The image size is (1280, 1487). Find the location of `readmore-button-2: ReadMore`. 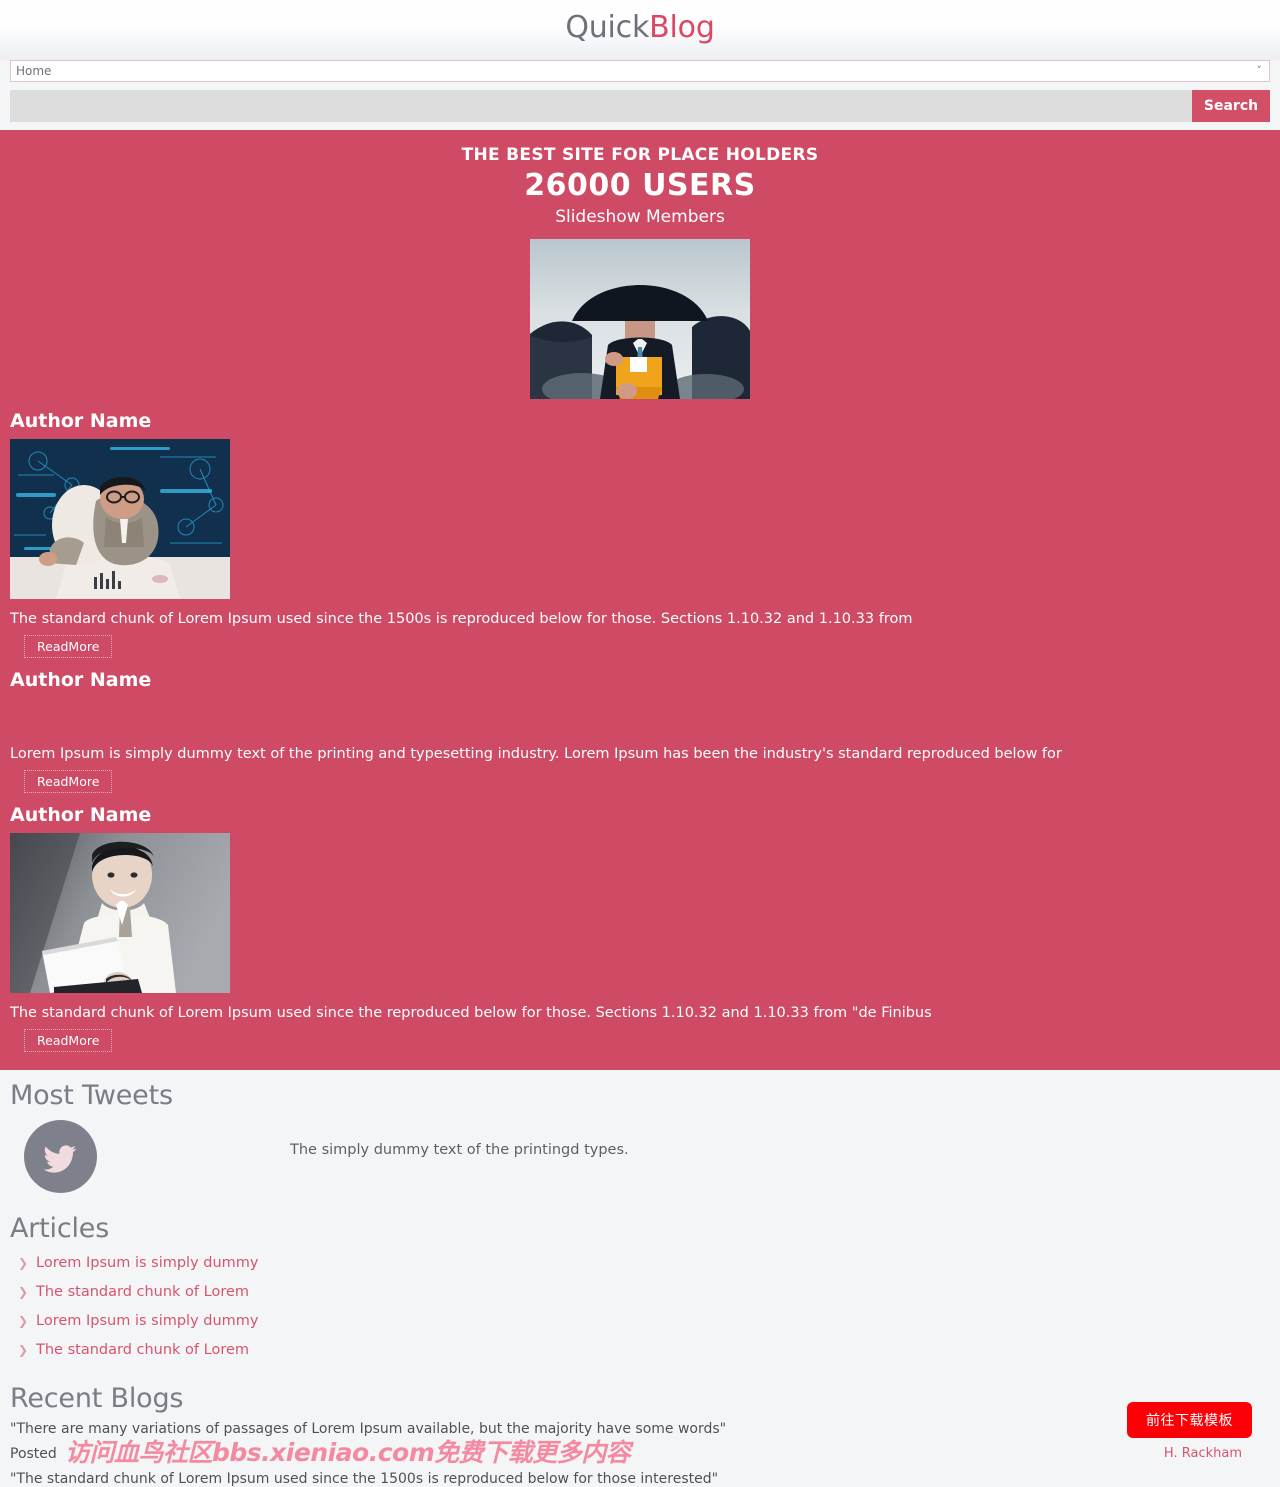

readmore-button-2: ReadMore is located at coordinates (68, 781).